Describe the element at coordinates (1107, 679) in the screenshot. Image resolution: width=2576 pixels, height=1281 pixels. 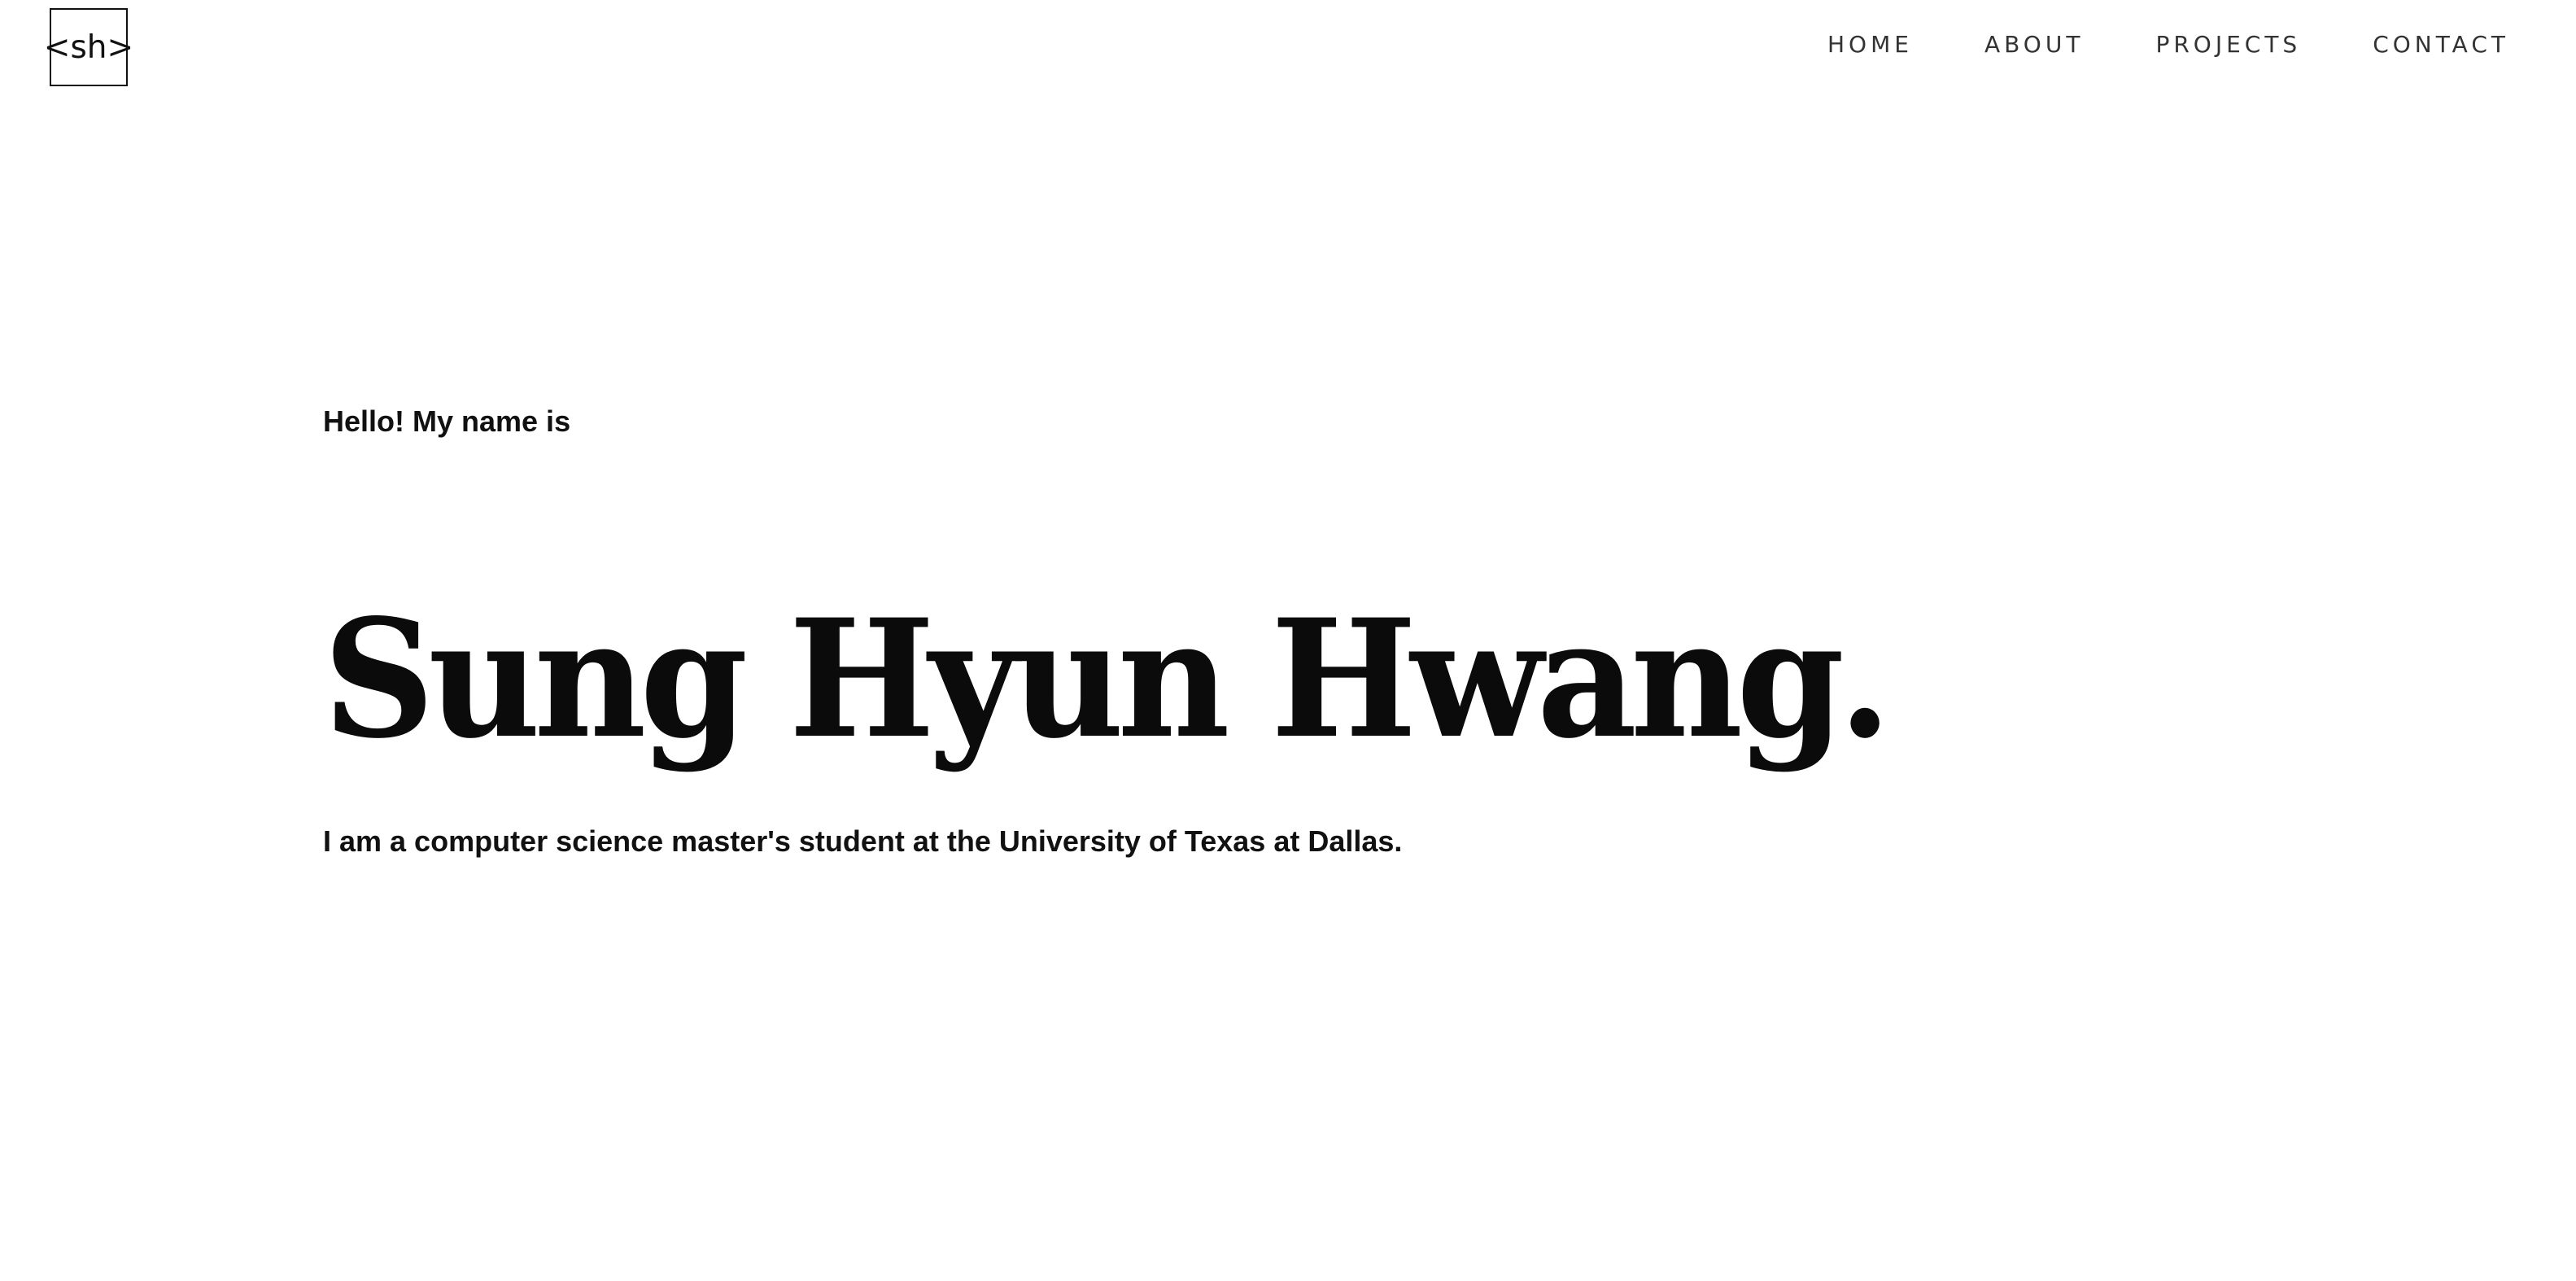
I see `hero-name-heading: Sung Hyun Hwang.` at that location.